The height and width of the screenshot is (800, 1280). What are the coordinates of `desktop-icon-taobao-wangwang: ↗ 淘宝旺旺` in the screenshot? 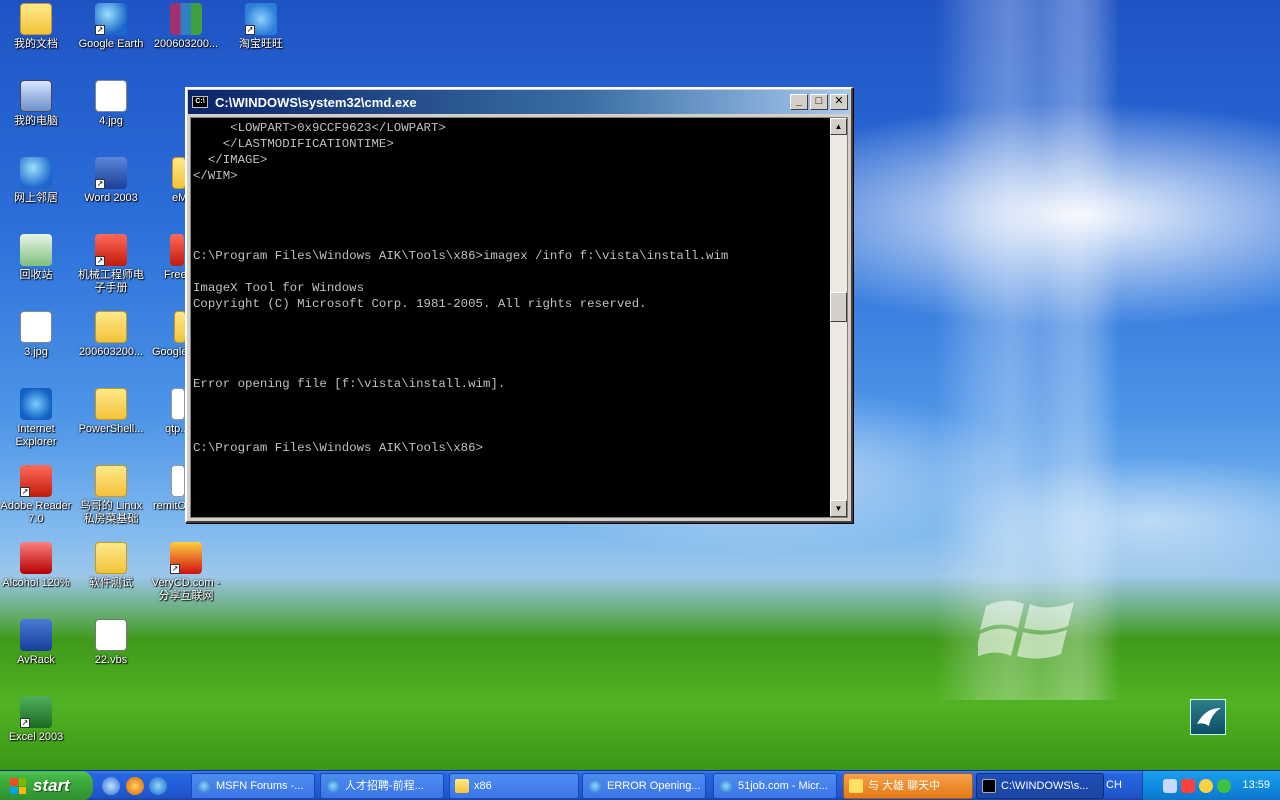 It's located at (261, 27).